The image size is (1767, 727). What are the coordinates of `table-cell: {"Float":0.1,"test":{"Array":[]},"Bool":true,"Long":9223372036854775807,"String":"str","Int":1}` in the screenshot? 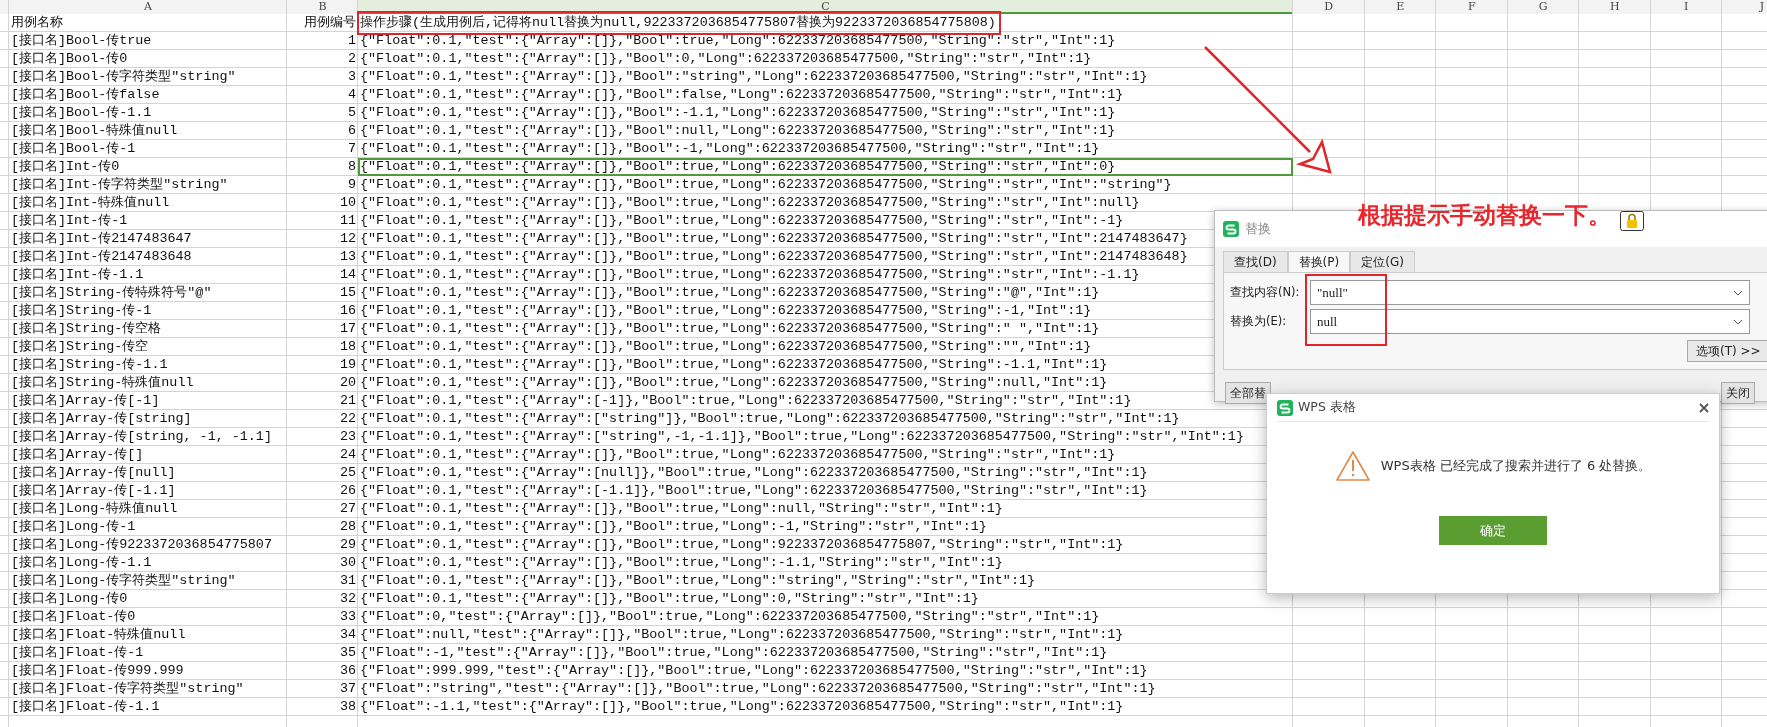 It's located at (742, 544).